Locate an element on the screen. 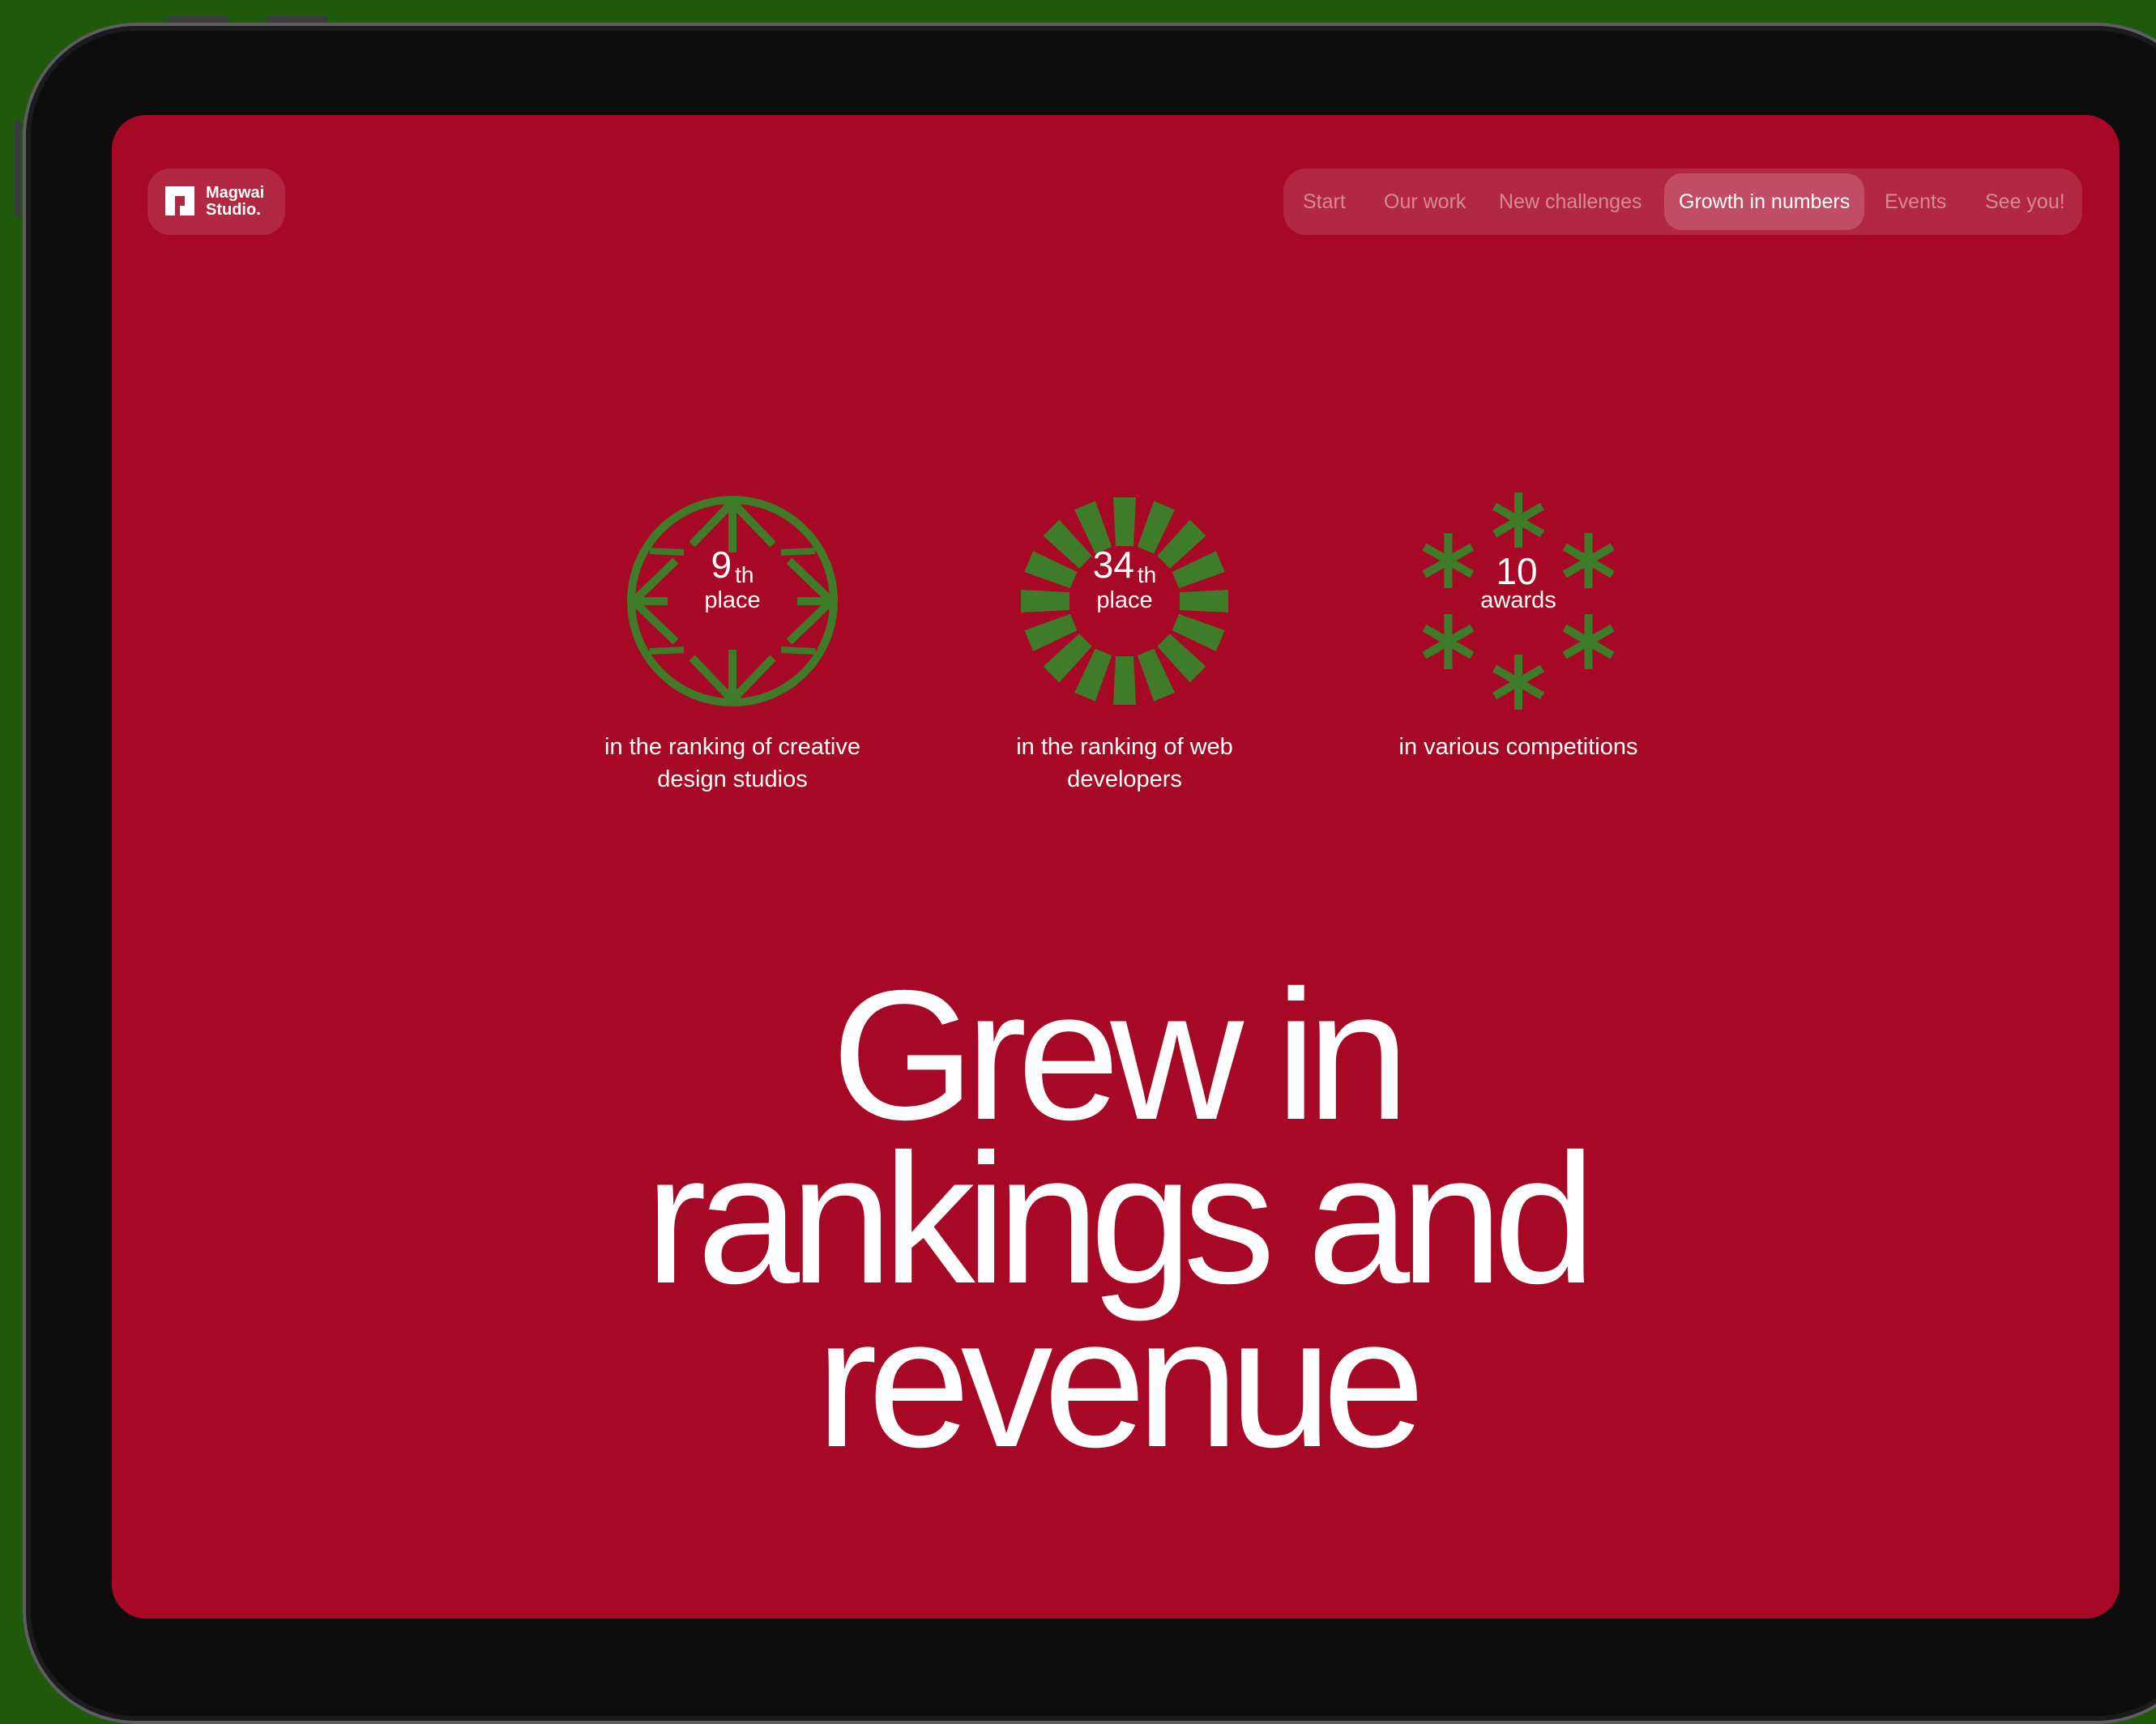  headline-line-1: Grew in is located at coordinates (1120, 1056).